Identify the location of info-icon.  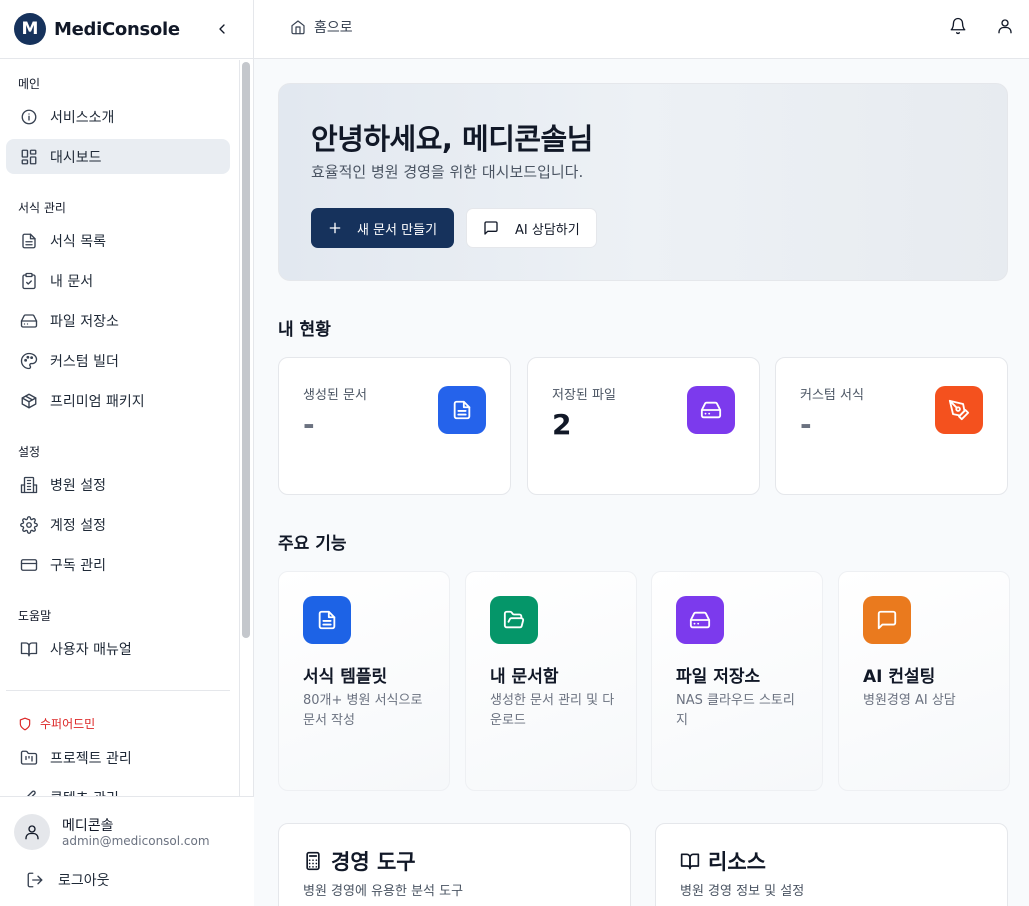
(29, 116).